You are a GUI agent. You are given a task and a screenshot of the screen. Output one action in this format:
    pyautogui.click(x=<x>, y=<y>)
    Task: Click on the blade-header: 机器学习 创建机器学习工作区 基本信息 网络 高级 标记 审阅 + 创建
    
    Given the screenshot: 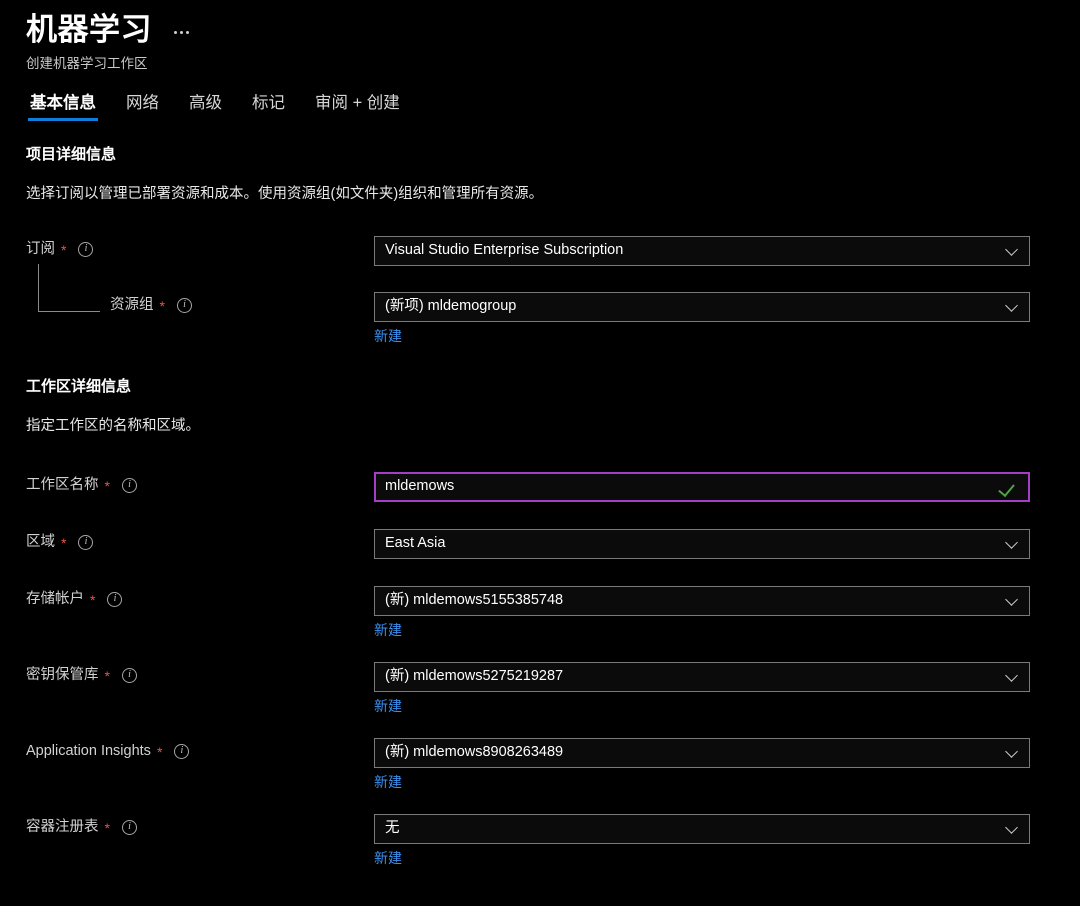 What is the action you would take?
    pyautogui.click(x=540, y=60)
    